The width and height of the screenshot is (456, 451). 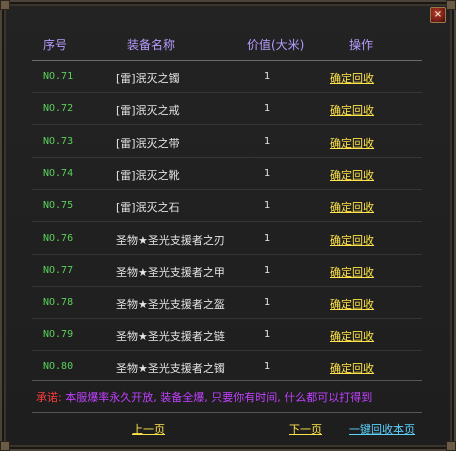 What do you see at coordinates (219, 397) in the screenshot?
I see `notice-text: 本服爆率永久开放, 装备全爆, 只要你有时间, 什么都可以打得到` at bounding box center [219, 397].